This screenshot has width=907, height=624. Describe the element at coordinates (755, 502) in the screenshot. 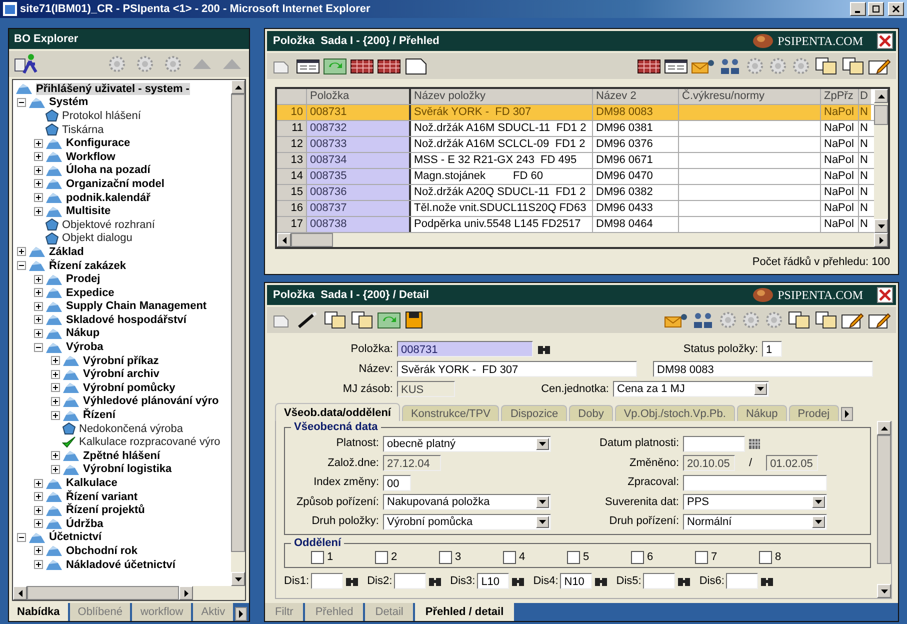

I see `dropdown: PPS` at that location.